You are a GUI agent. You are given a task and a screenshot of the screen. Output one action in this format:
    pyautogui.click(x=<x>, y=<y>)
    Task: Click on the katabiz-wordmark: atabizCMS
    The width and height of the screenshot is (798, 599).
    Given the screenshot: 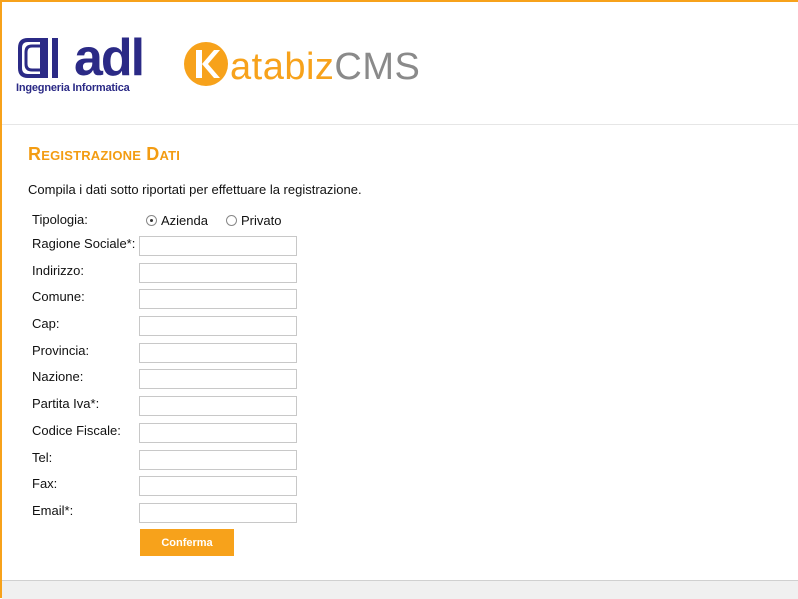 What is the action you would take?
    pyautogui.click(x=325, y=67)
    